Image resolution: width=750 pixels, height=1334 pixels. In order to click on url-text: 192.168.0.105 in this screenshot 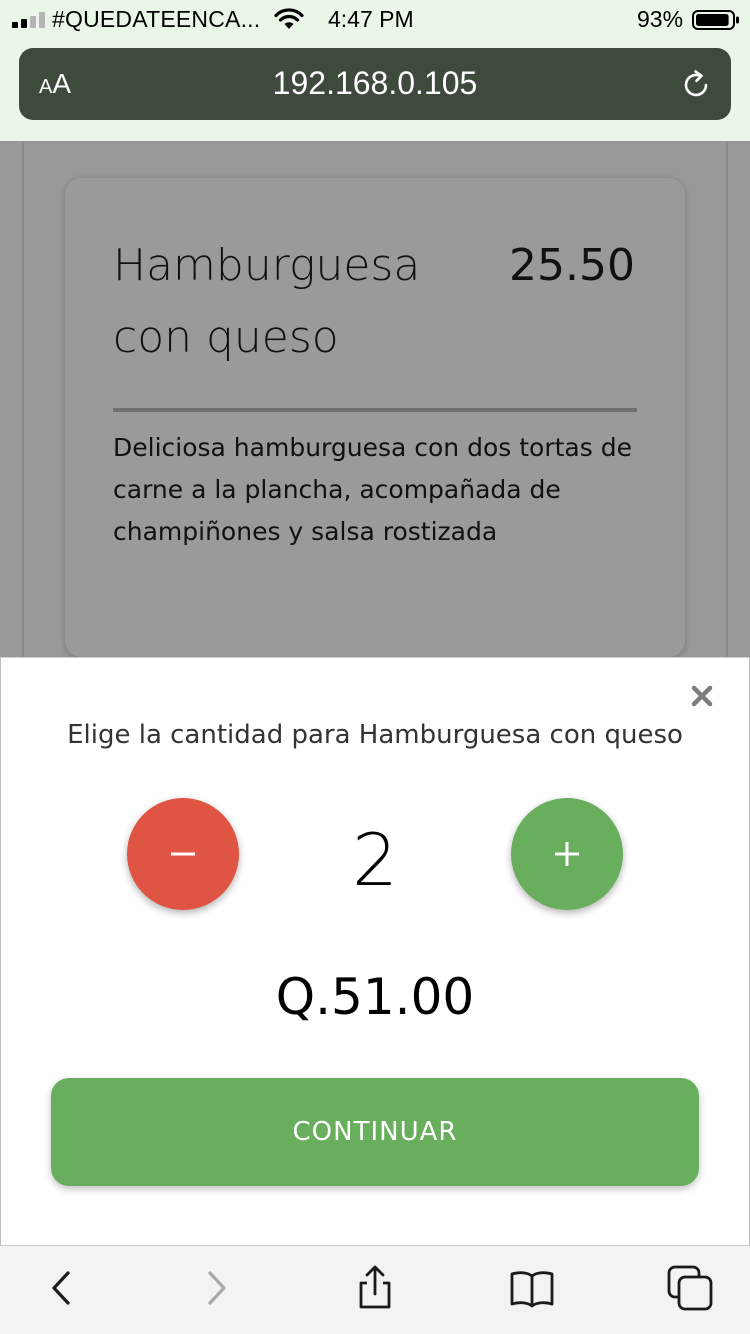, I will do `click(375, 83)`.